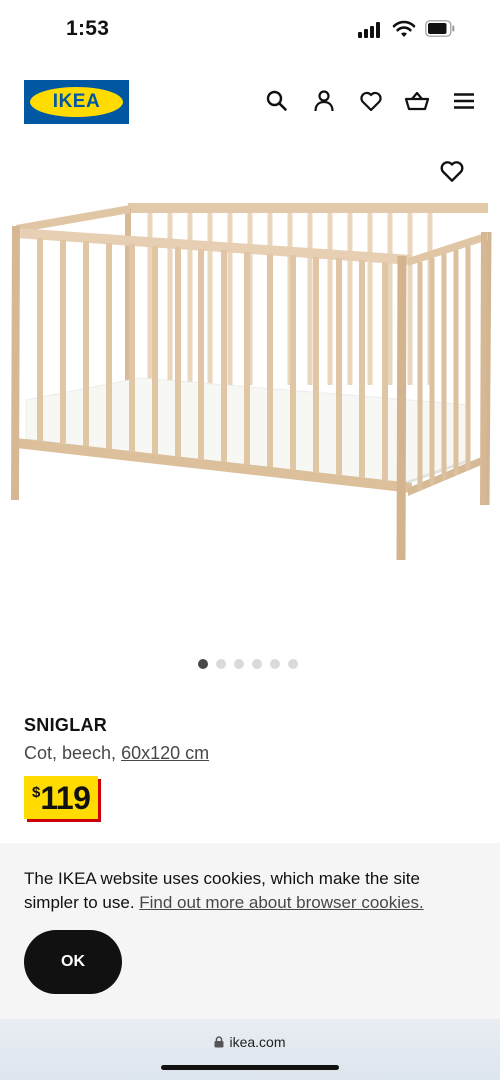  What do you see at coordinates (73, 753) in the screenshot?
I see `product-type-text: Cot, beech,` at bounding box center [73, 753].